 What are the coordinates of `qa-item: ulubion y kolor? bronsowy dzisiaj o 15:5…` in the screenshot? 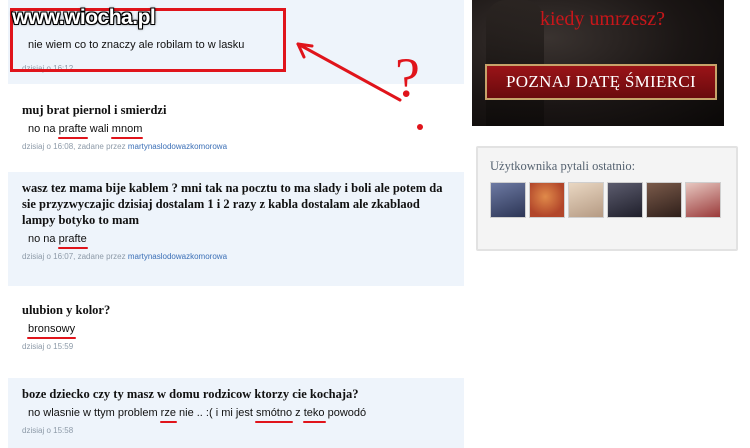 It's located at (236, 329).